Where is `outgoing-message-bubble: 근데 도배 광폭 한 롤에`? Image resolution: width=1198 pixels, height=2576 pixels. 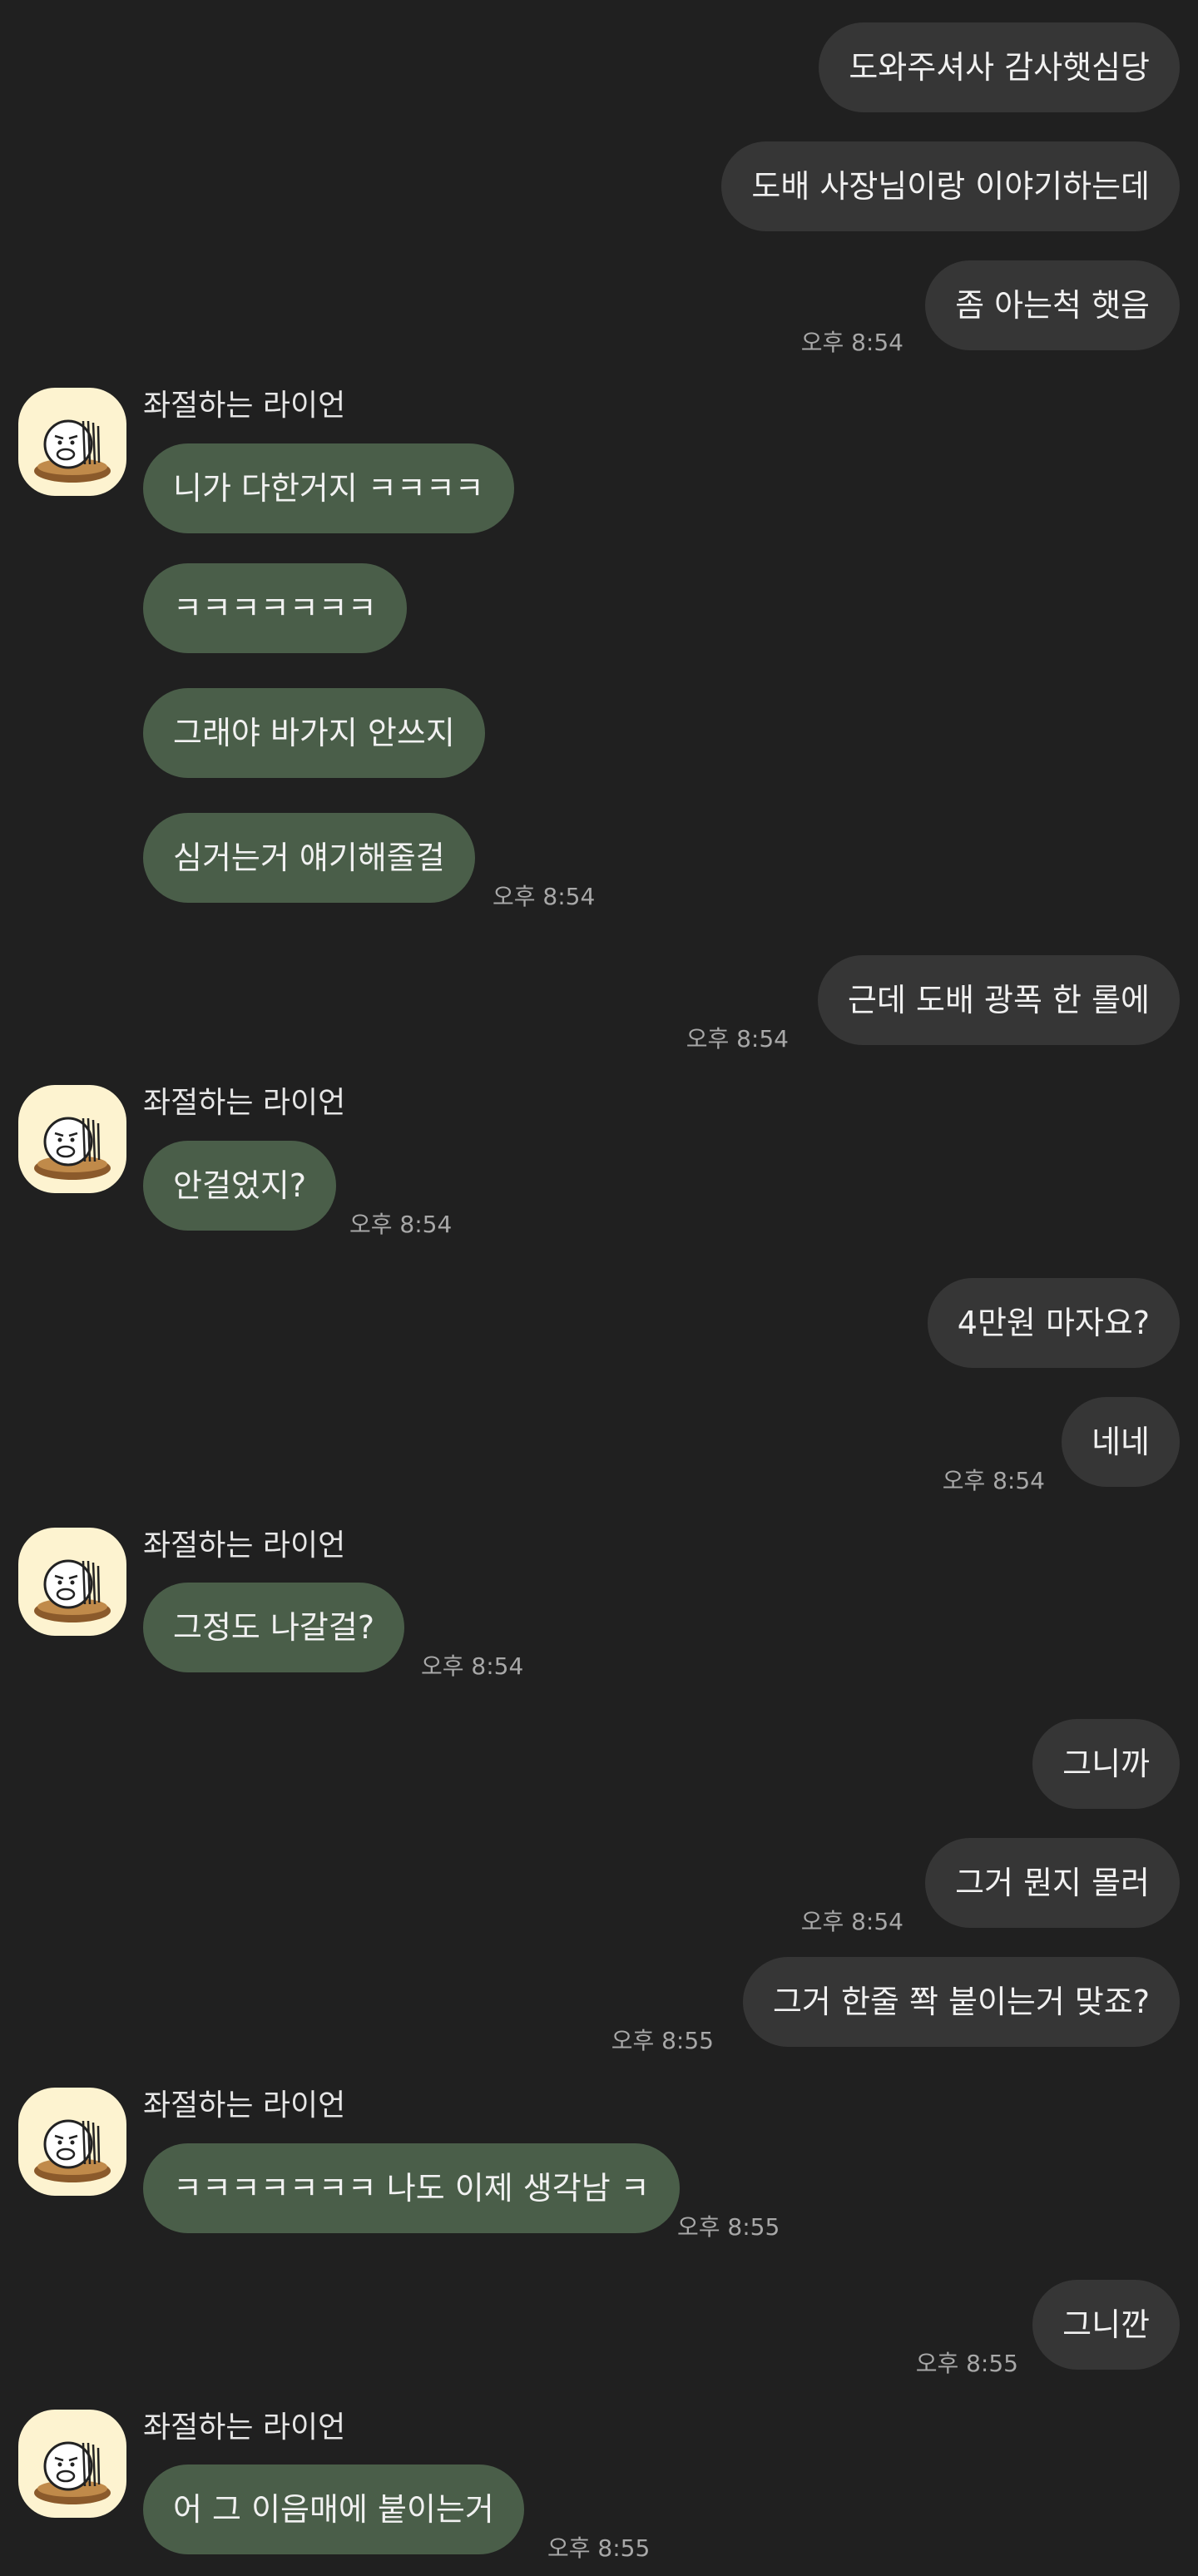 outgoing-message-bubble: 근데 도배 광폭 한 롤에 is located at coordinates (999, 1000).